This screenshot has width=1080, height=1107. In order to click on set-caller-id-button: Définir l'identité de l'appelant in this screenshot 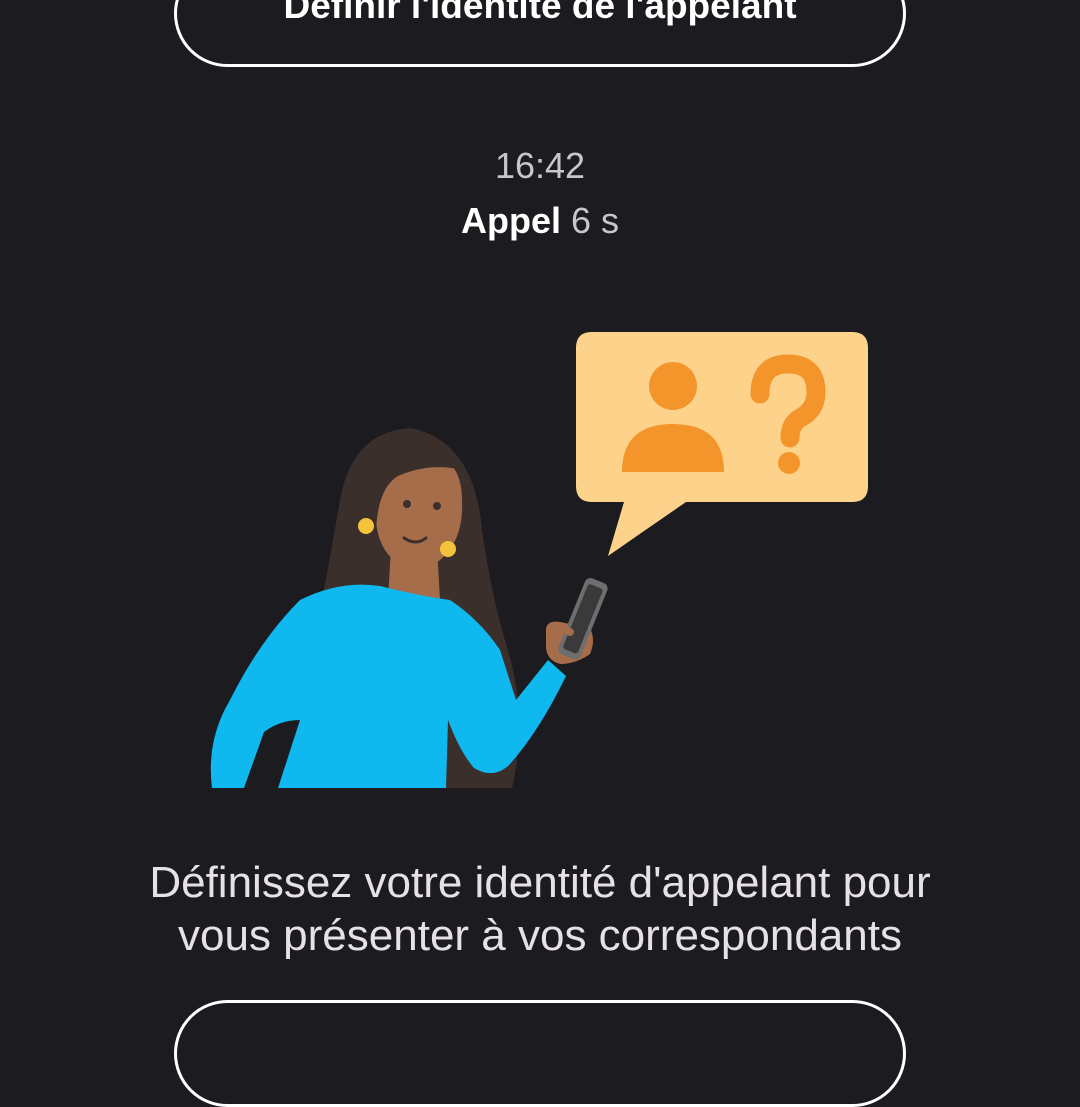, I will do `click(540, 33)`.